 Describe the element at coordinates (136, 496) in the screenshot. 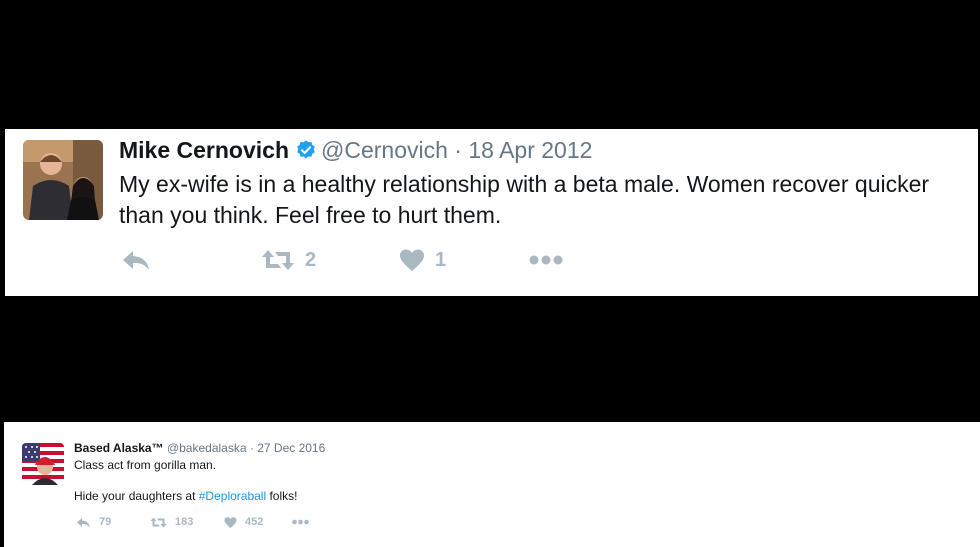

I see `text-prefix: Hide your daughters at` at that location.